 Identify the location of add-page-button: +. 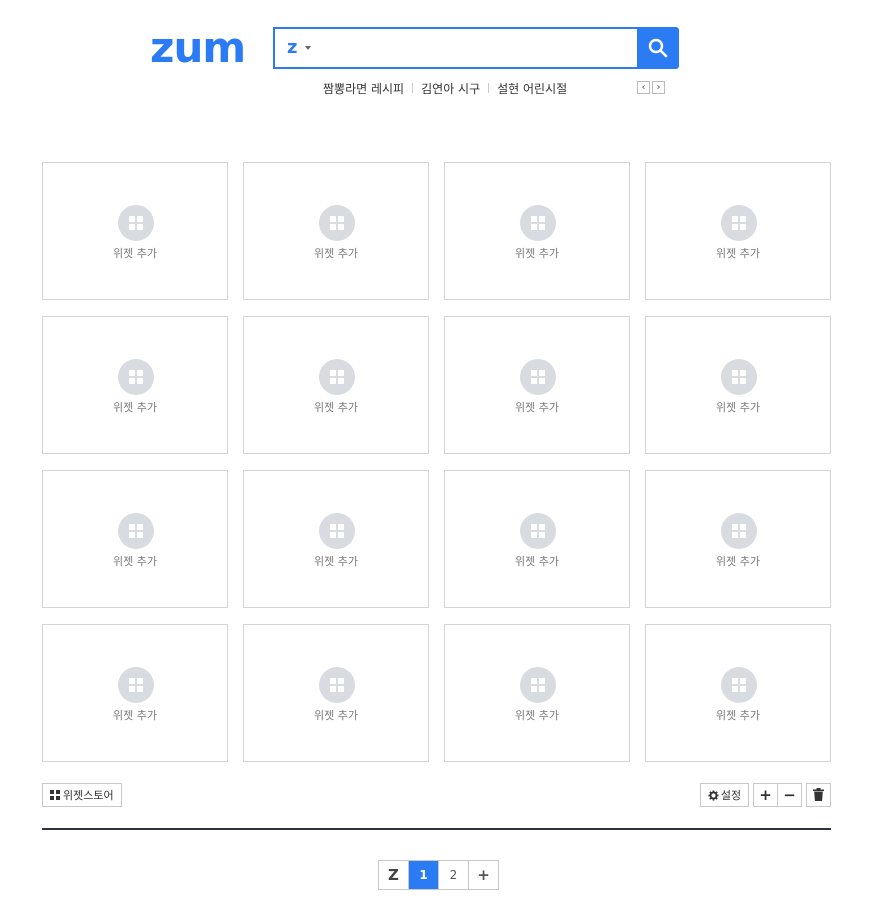
(483, 875).